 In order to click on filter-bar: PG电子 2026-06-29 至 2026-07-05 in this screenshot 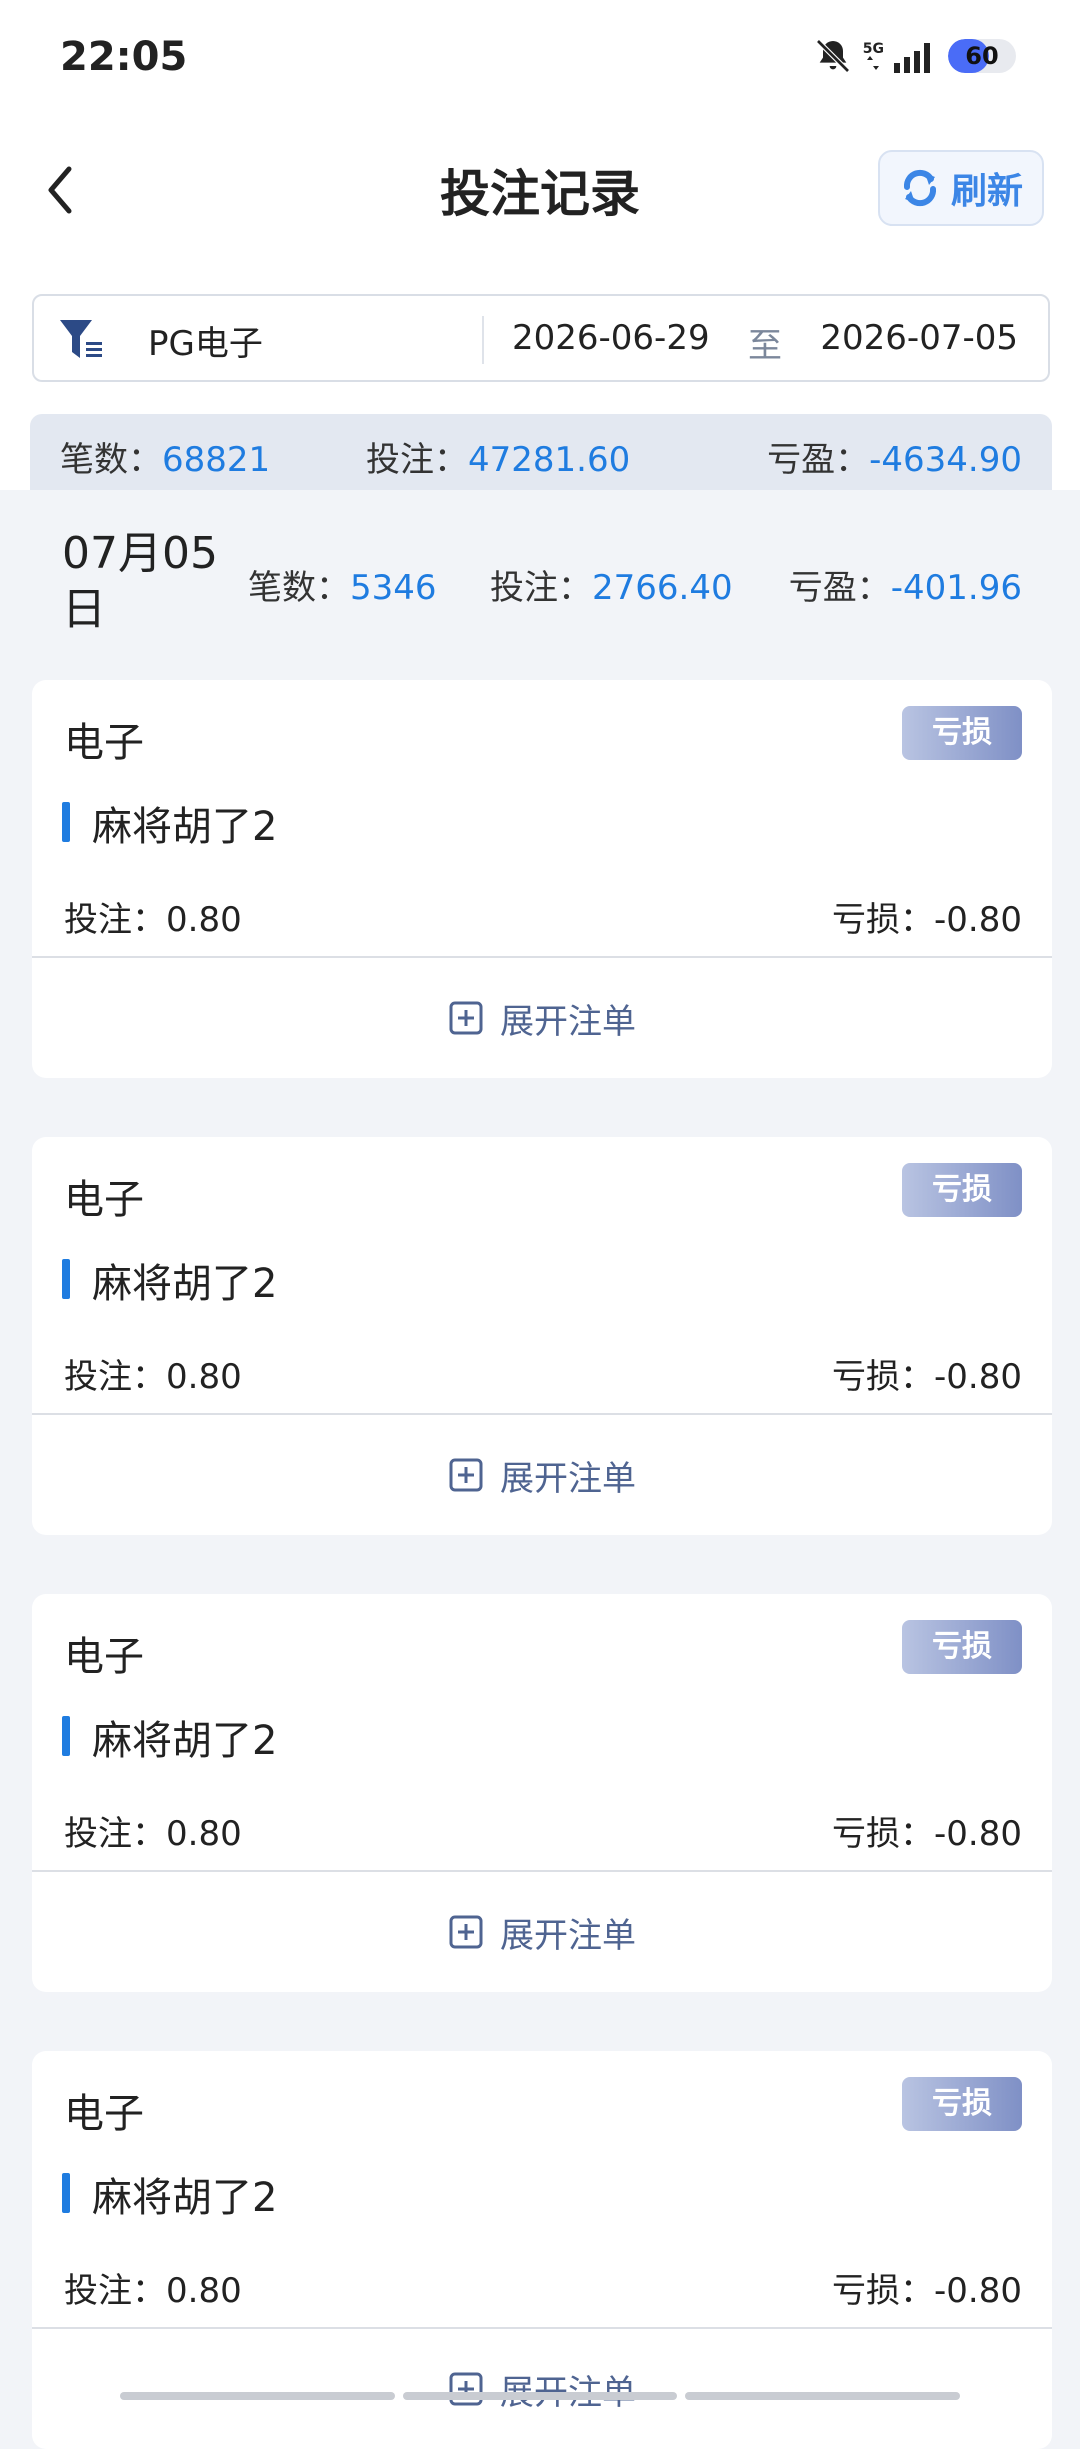, I will do `click(541, 338)`.